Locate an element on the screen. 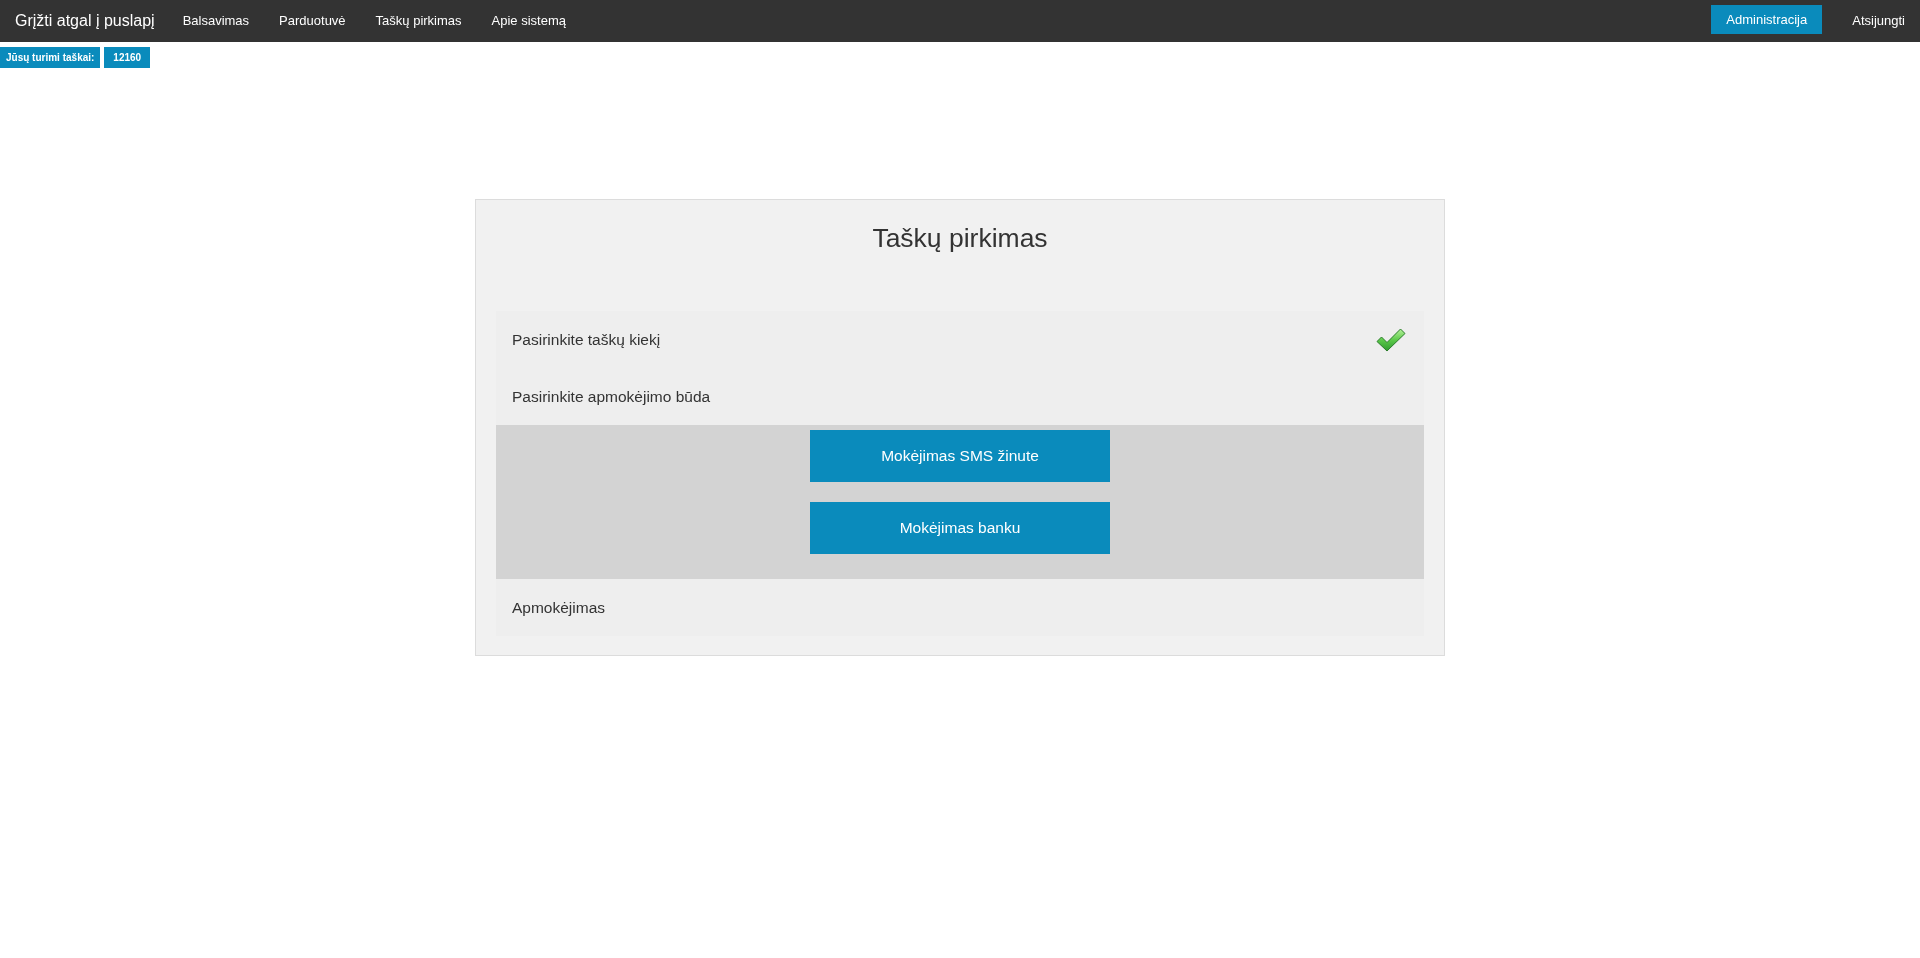 The image size is (1920, 958). points-label: Jūsų turimi taškai: is located at coordinates (50, 57).